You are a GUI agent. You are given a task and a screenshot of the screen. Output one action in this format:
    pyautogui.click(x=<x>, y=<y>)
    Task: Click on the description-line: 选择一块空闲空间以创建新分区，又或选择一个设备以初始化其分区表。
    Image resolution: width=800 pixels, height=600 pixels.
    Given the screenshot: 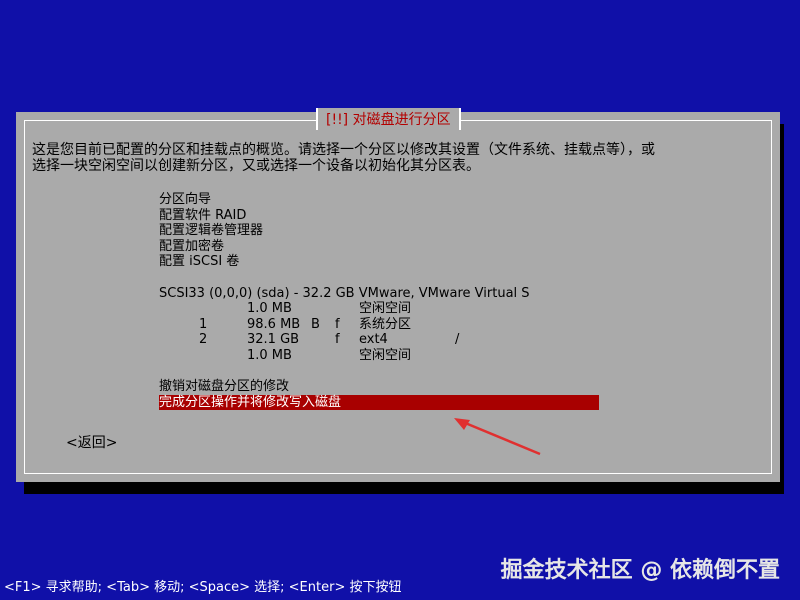 What is the action you would take?
    pyautogui.click(x=256, y=166)
    